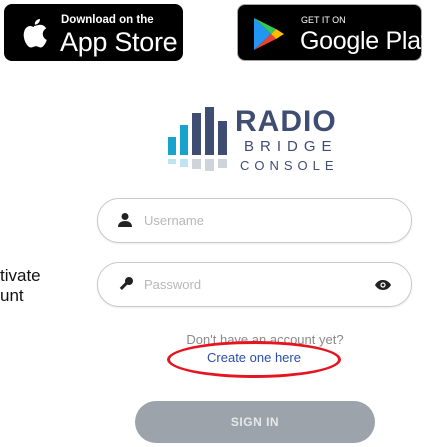  I want to click on annotation-circle, so click(254, 359).